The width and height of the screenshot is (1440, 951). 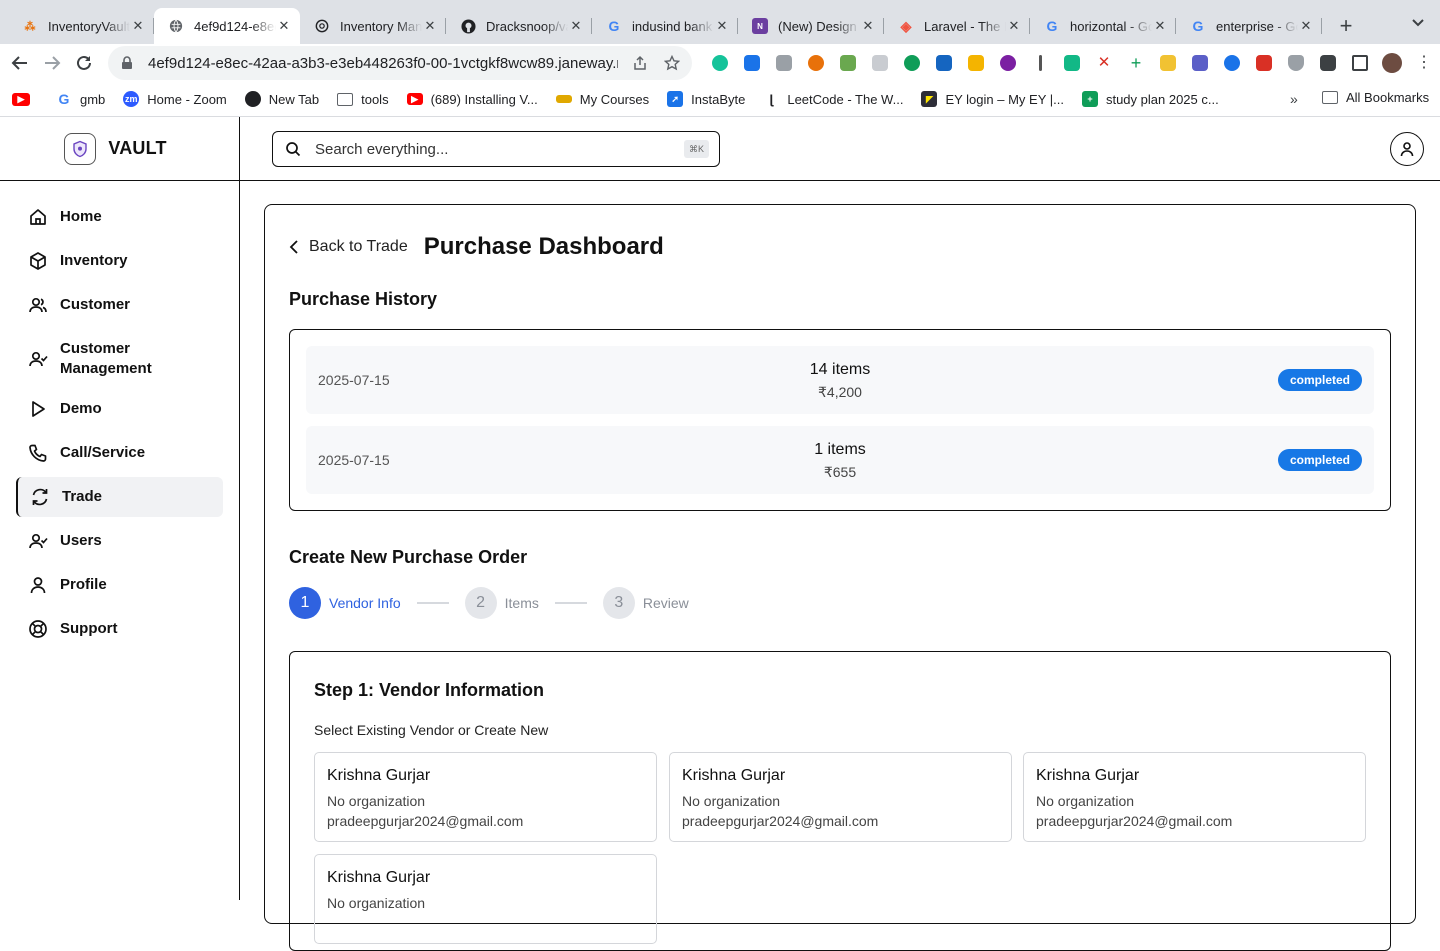 I want to click on browser-tab: G horizontal - Google ✕, so click(x=1103, y=26).